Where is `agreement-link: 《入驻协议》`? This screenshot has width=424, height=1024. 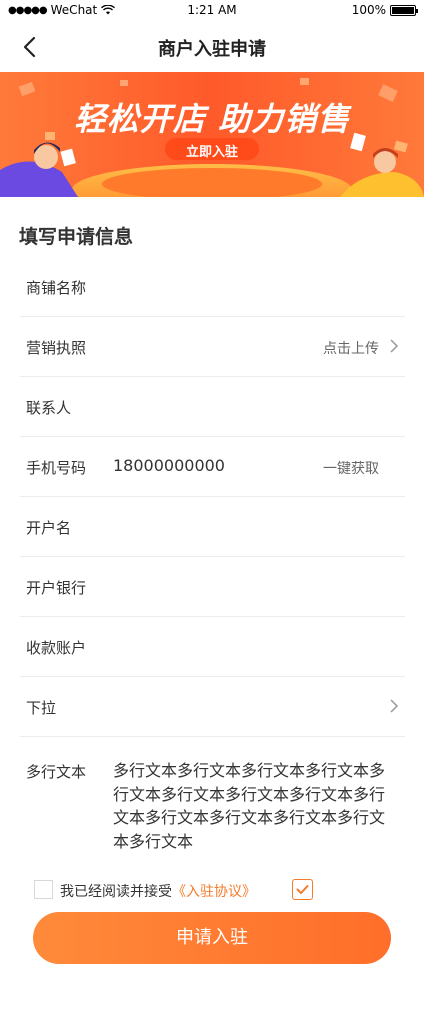 agreement-link: 《入驻协议》 is located at coordinates (214, 892).